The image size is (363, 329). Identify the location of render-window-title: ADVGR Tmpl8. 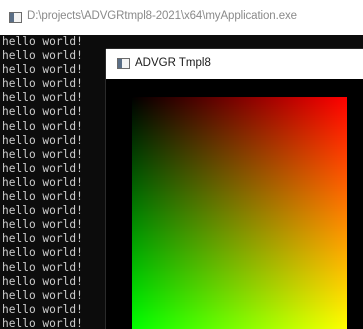
(173, 63).